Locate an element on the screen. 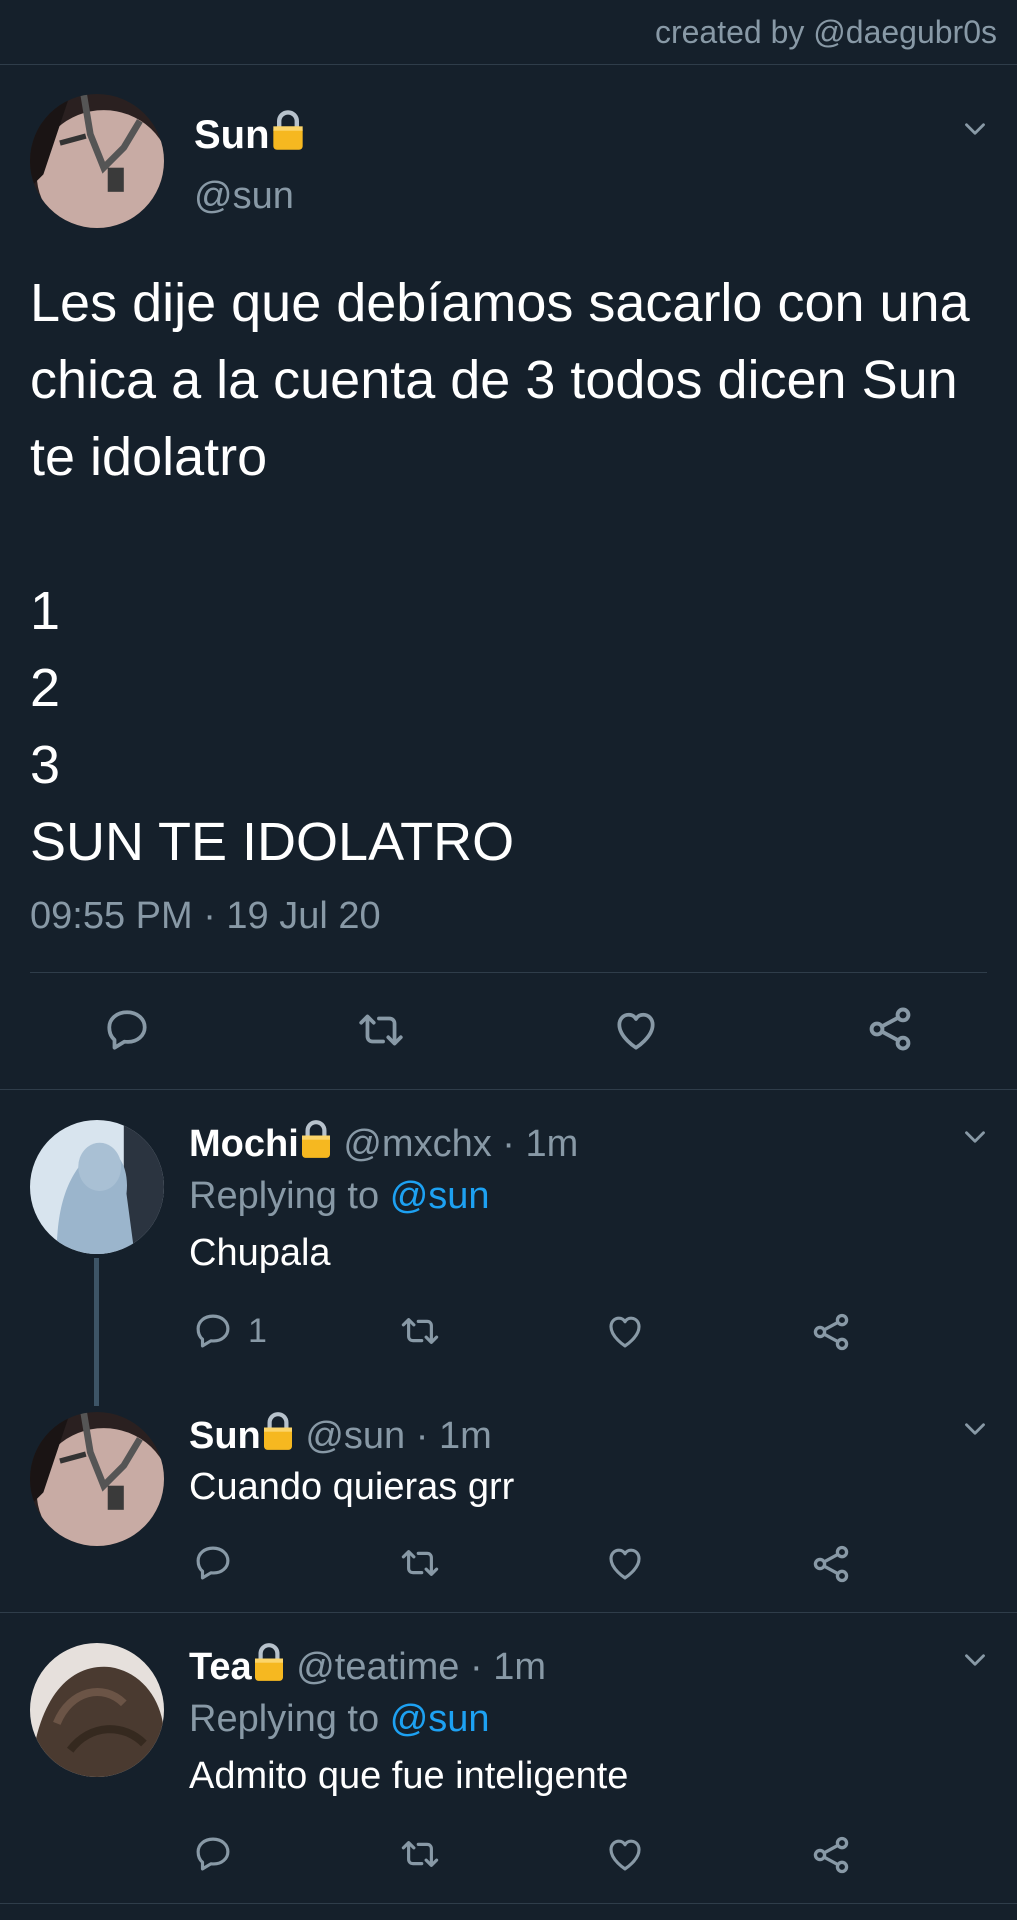 The height and width of the screenshot is (1920, 1017). reply-header: Sun @sun · 1m is located at coordinates (340, 1434).